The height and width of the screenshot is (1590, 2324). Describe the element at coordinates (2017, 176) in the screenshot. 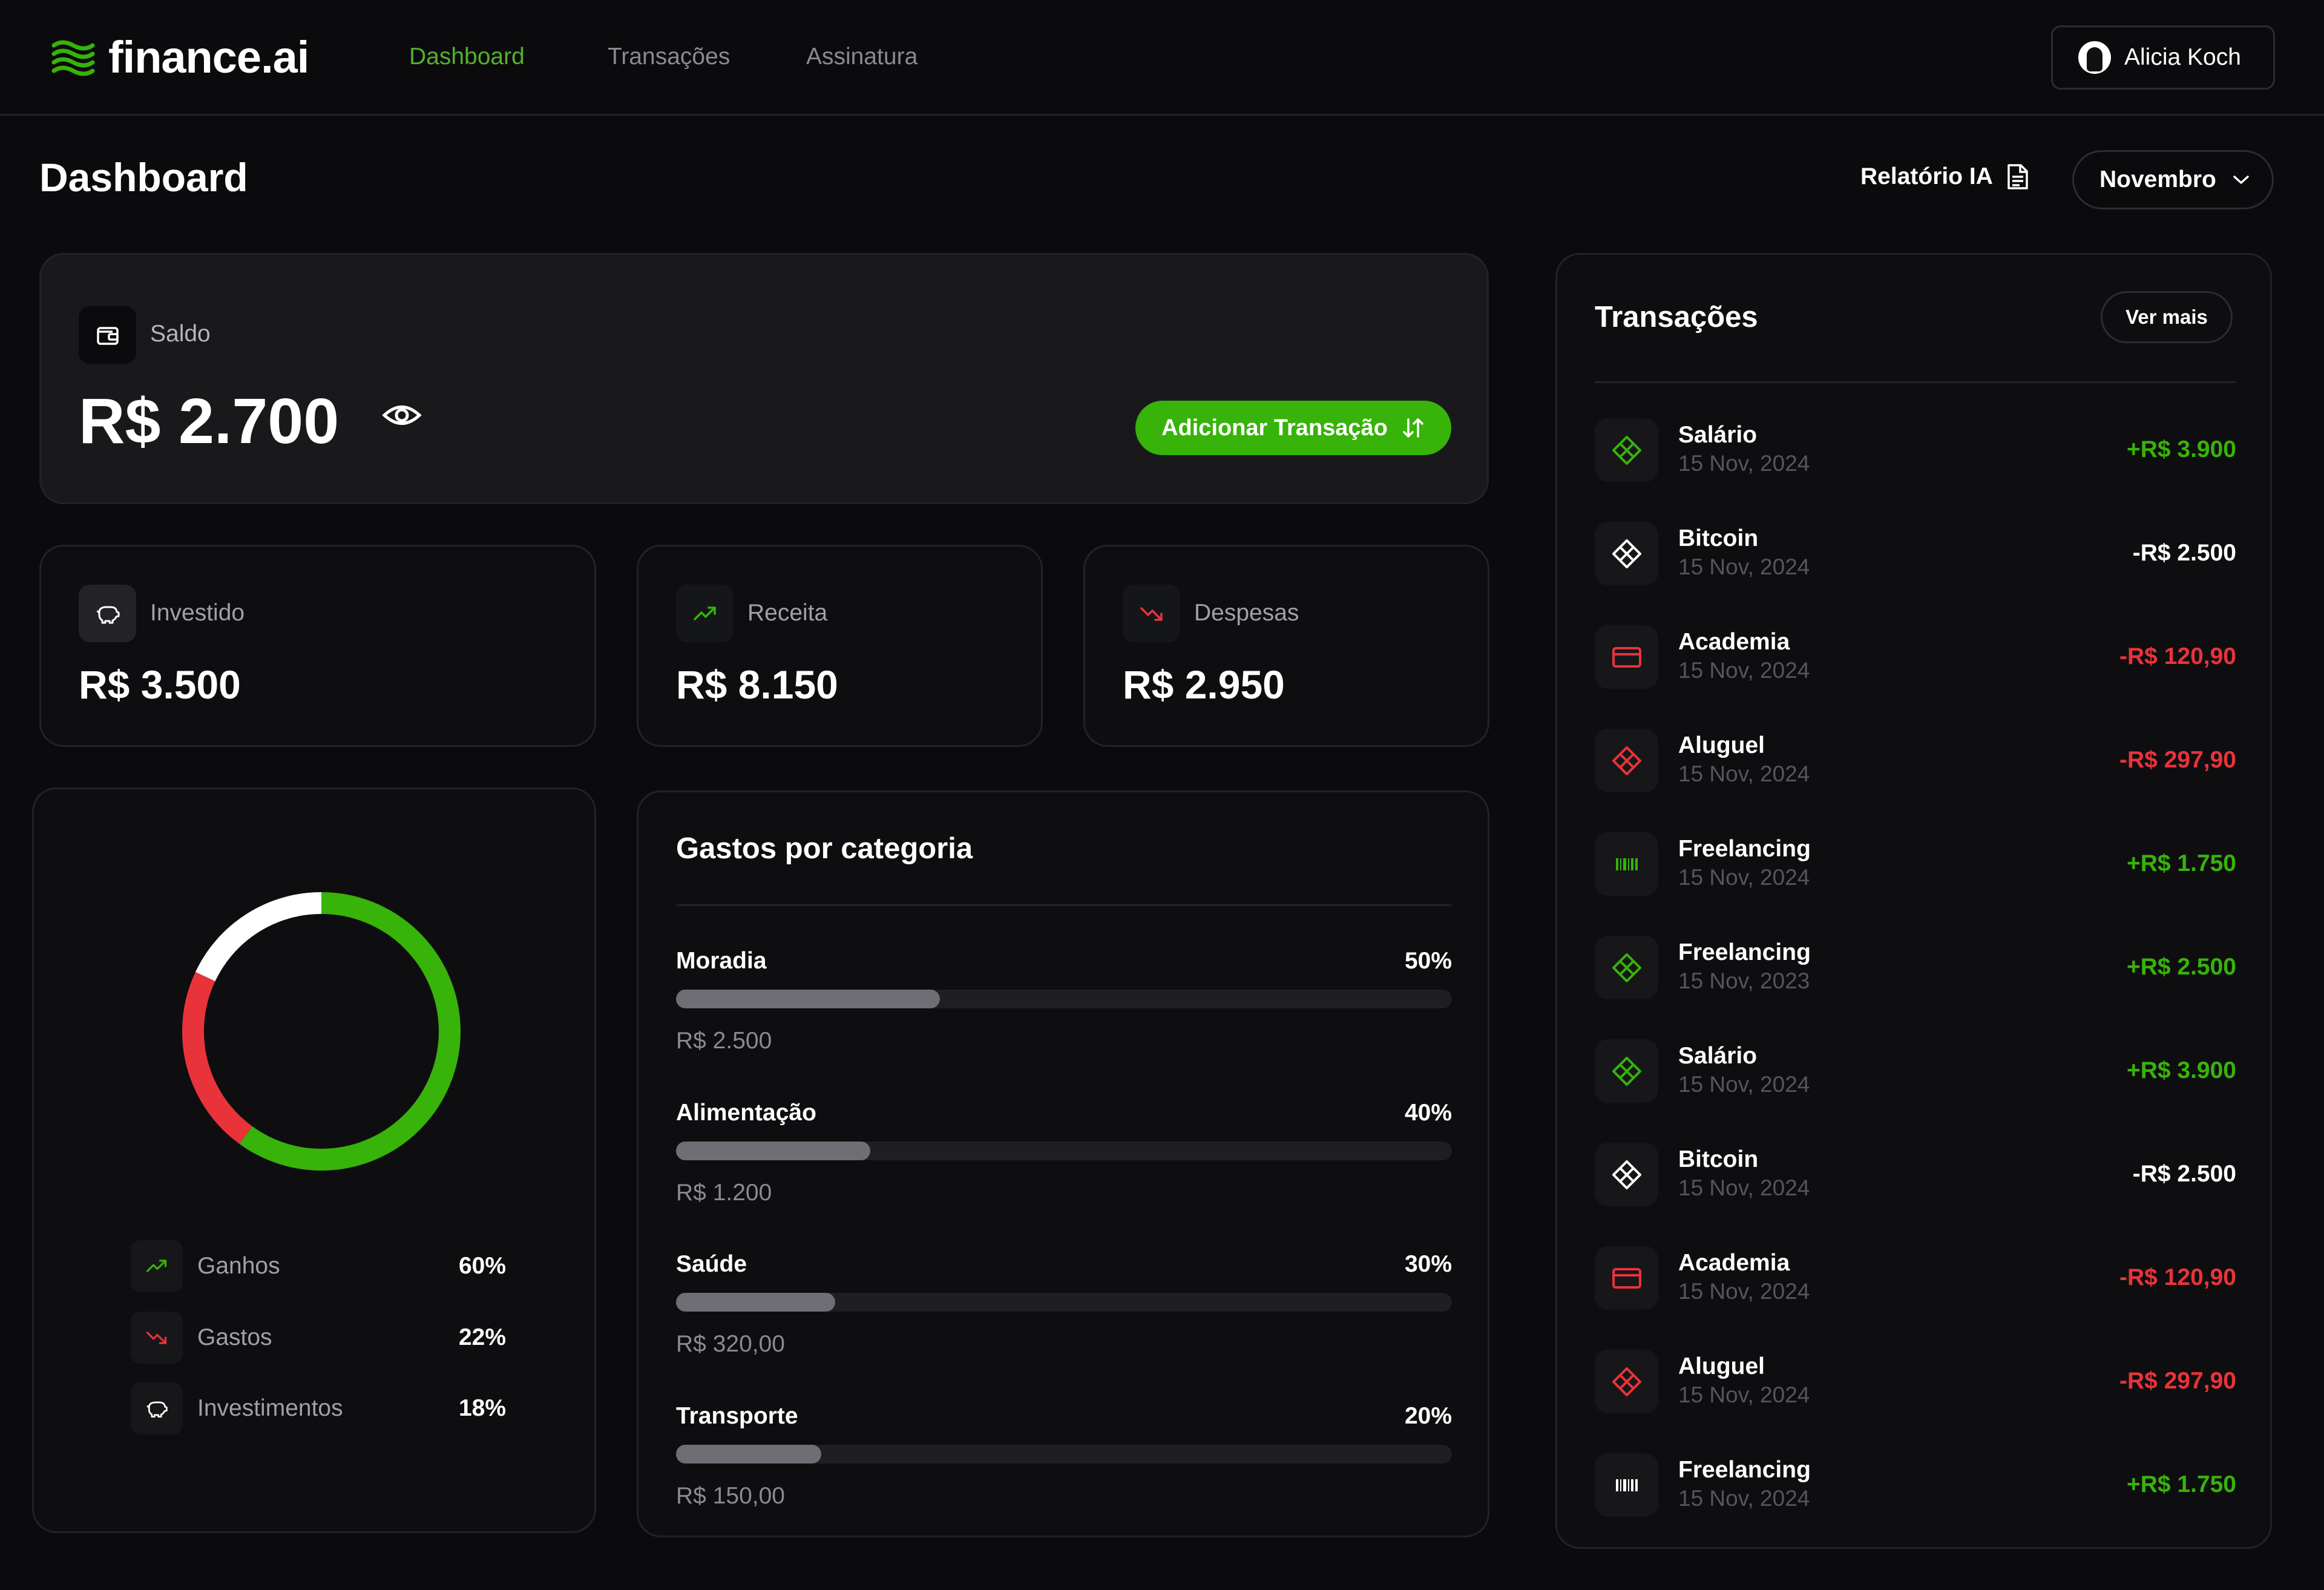

I see `document-icon` at that location.